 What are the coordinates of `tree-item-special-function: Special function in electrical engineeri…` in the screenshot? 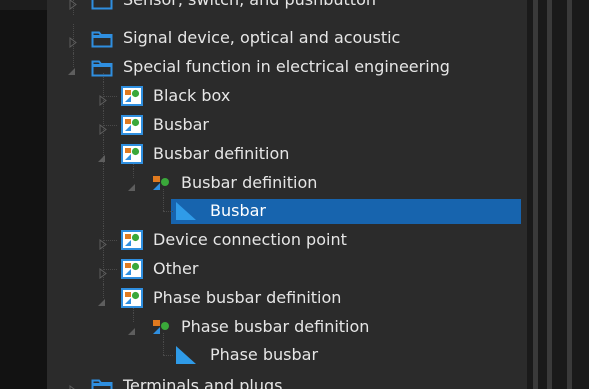 It's located at (287, 67).